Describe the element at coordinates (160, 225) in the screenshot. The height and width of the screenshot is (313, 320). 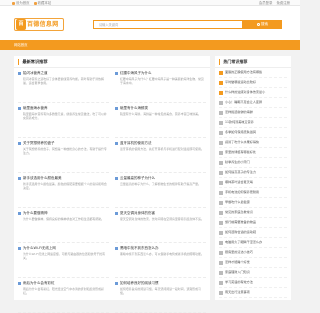
I see `article-card: 夏天空调对身体的伤害 夏天空调对身体的伤害，长时间待在空调房里容易引起身体不适。` at that location.